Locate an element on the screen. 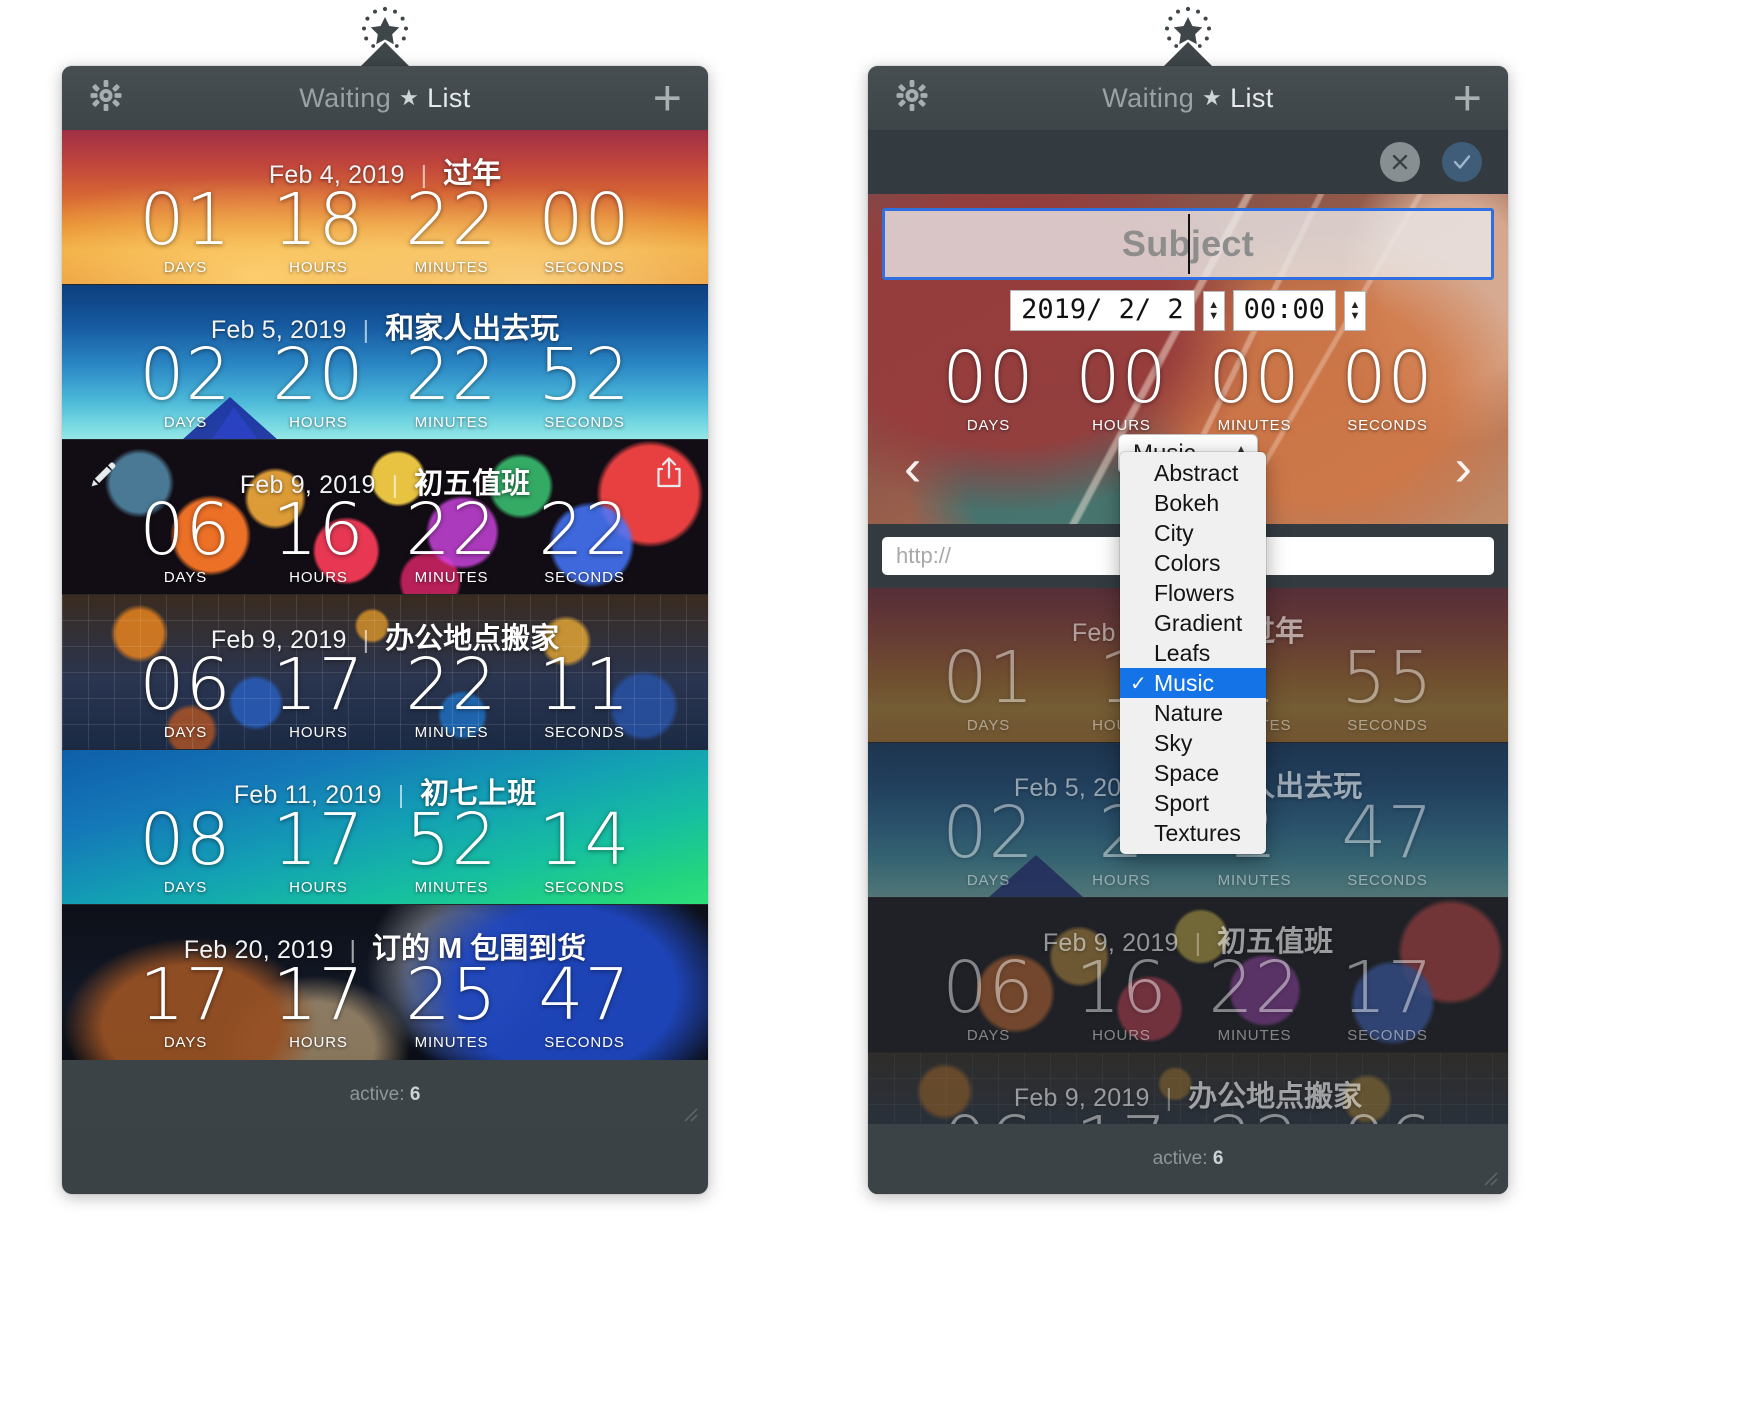 The image size is (1762, 1418). confirm-button is located at coordinates (1462, 162).